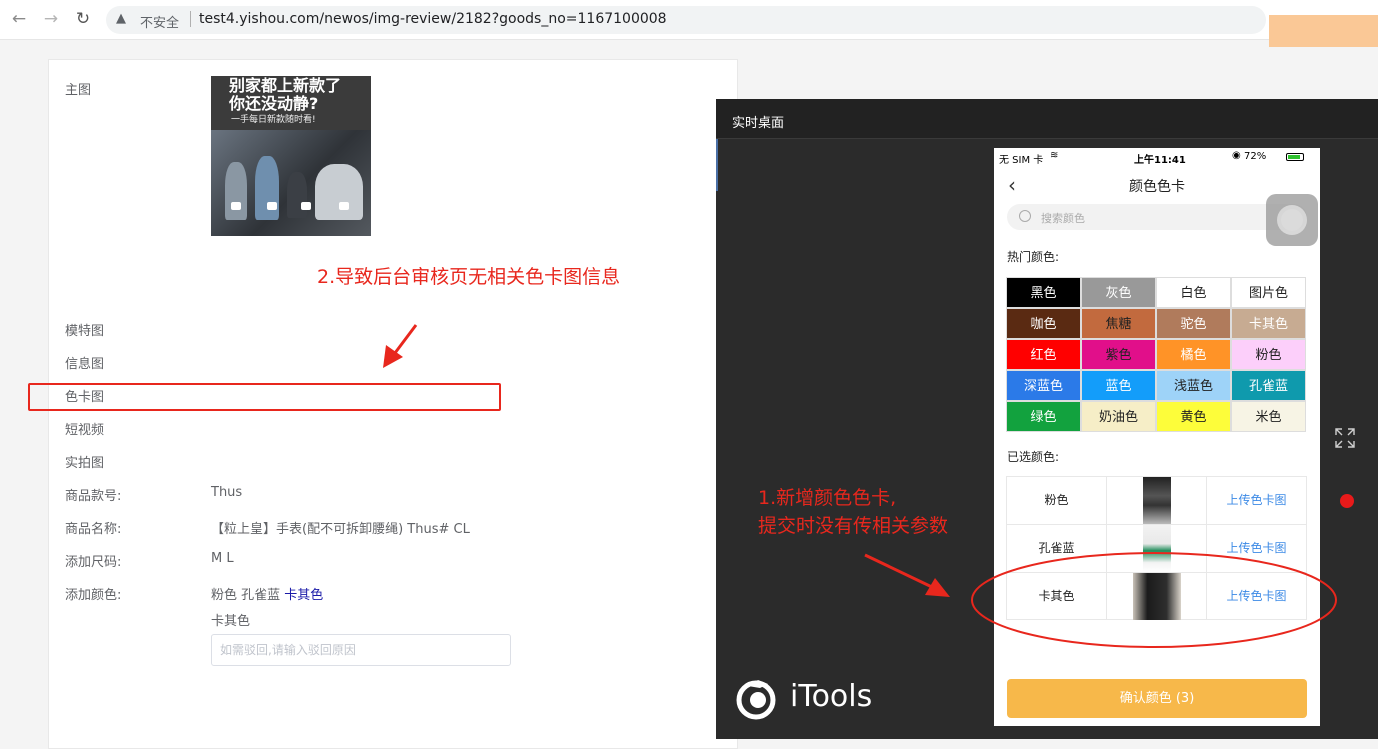  Describe the element at coordinates (1268, 354) in the screenshot. I see `color-swatch: 粉色` at that location.